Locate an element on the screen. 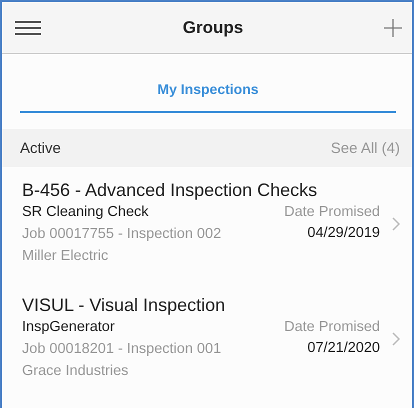 This screenshot has width=414, height=408. section-title: Active is located at coordinates (40, 148).